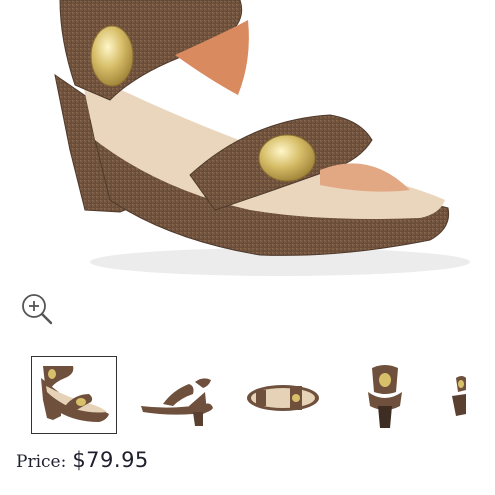 The image size is (495, 495). I want to click on thumbnail-back, so click(385, 395).